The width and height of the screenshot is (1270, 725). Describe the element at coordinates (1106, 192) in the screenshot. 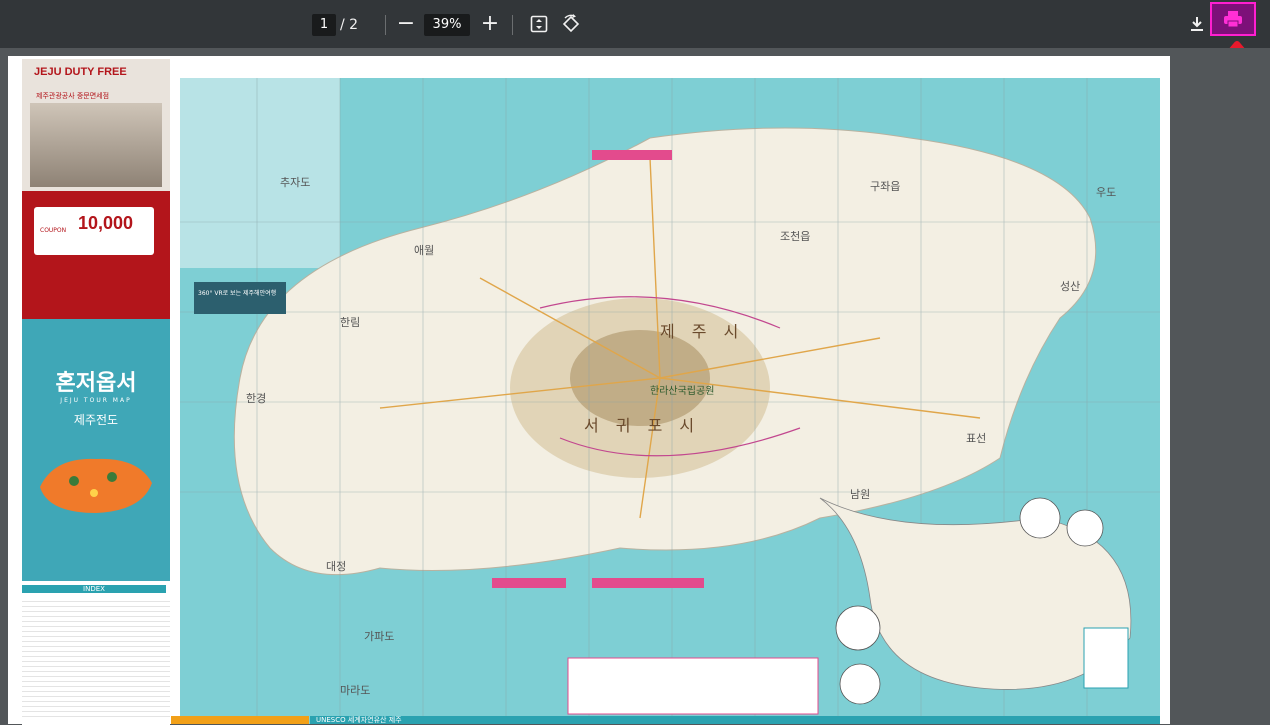

I see `place-udo: 우도` at that location.